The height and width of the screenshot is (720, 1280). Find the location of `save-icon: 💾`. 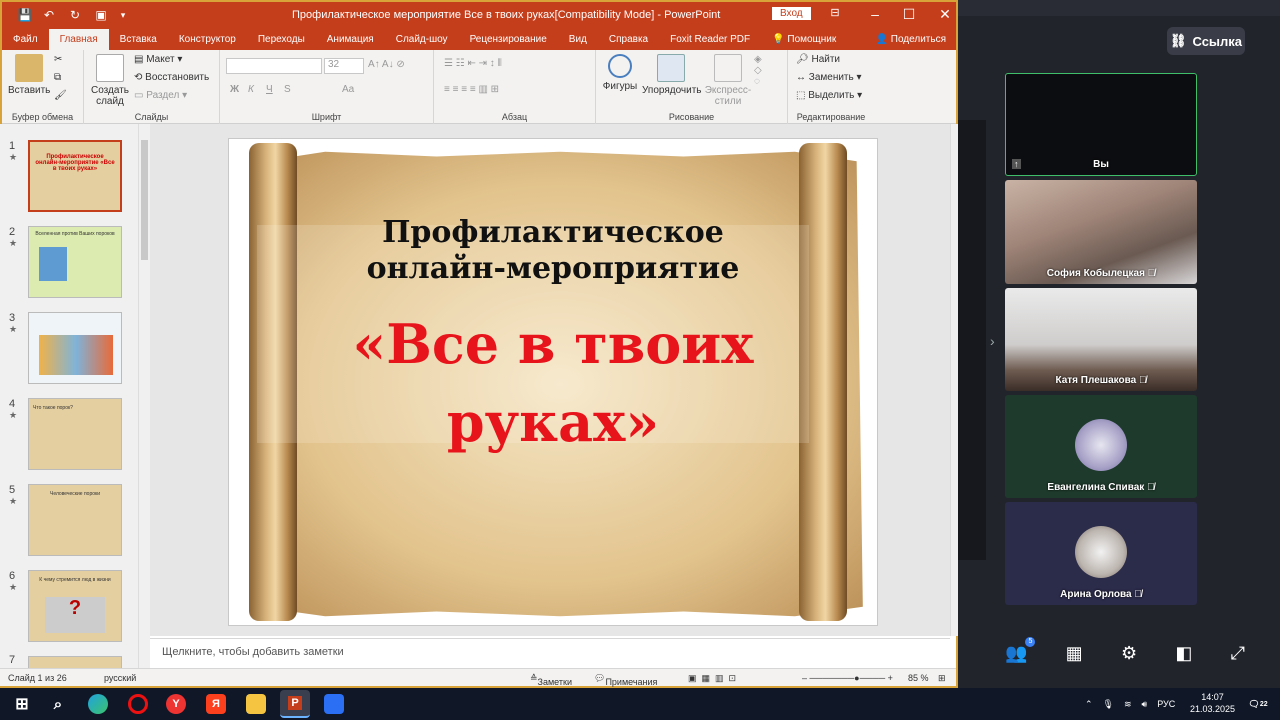

save-icon: 💾 is located at coordinates (25, 15).